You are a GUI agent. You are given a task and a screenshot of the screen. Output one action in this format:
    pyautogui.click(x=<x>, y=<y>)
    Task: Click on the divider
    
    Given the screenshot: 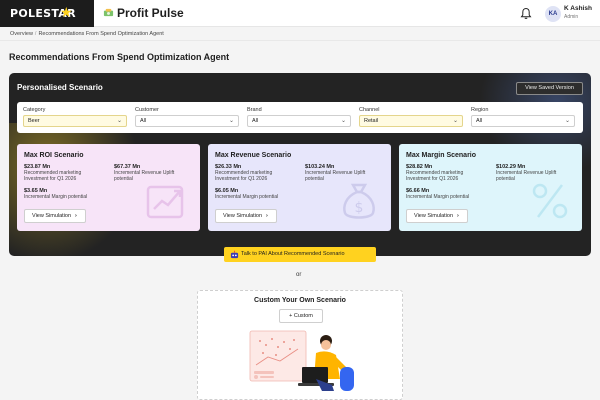 What is the action you would take?
    pyautogui.click(x=300, y=40)
    